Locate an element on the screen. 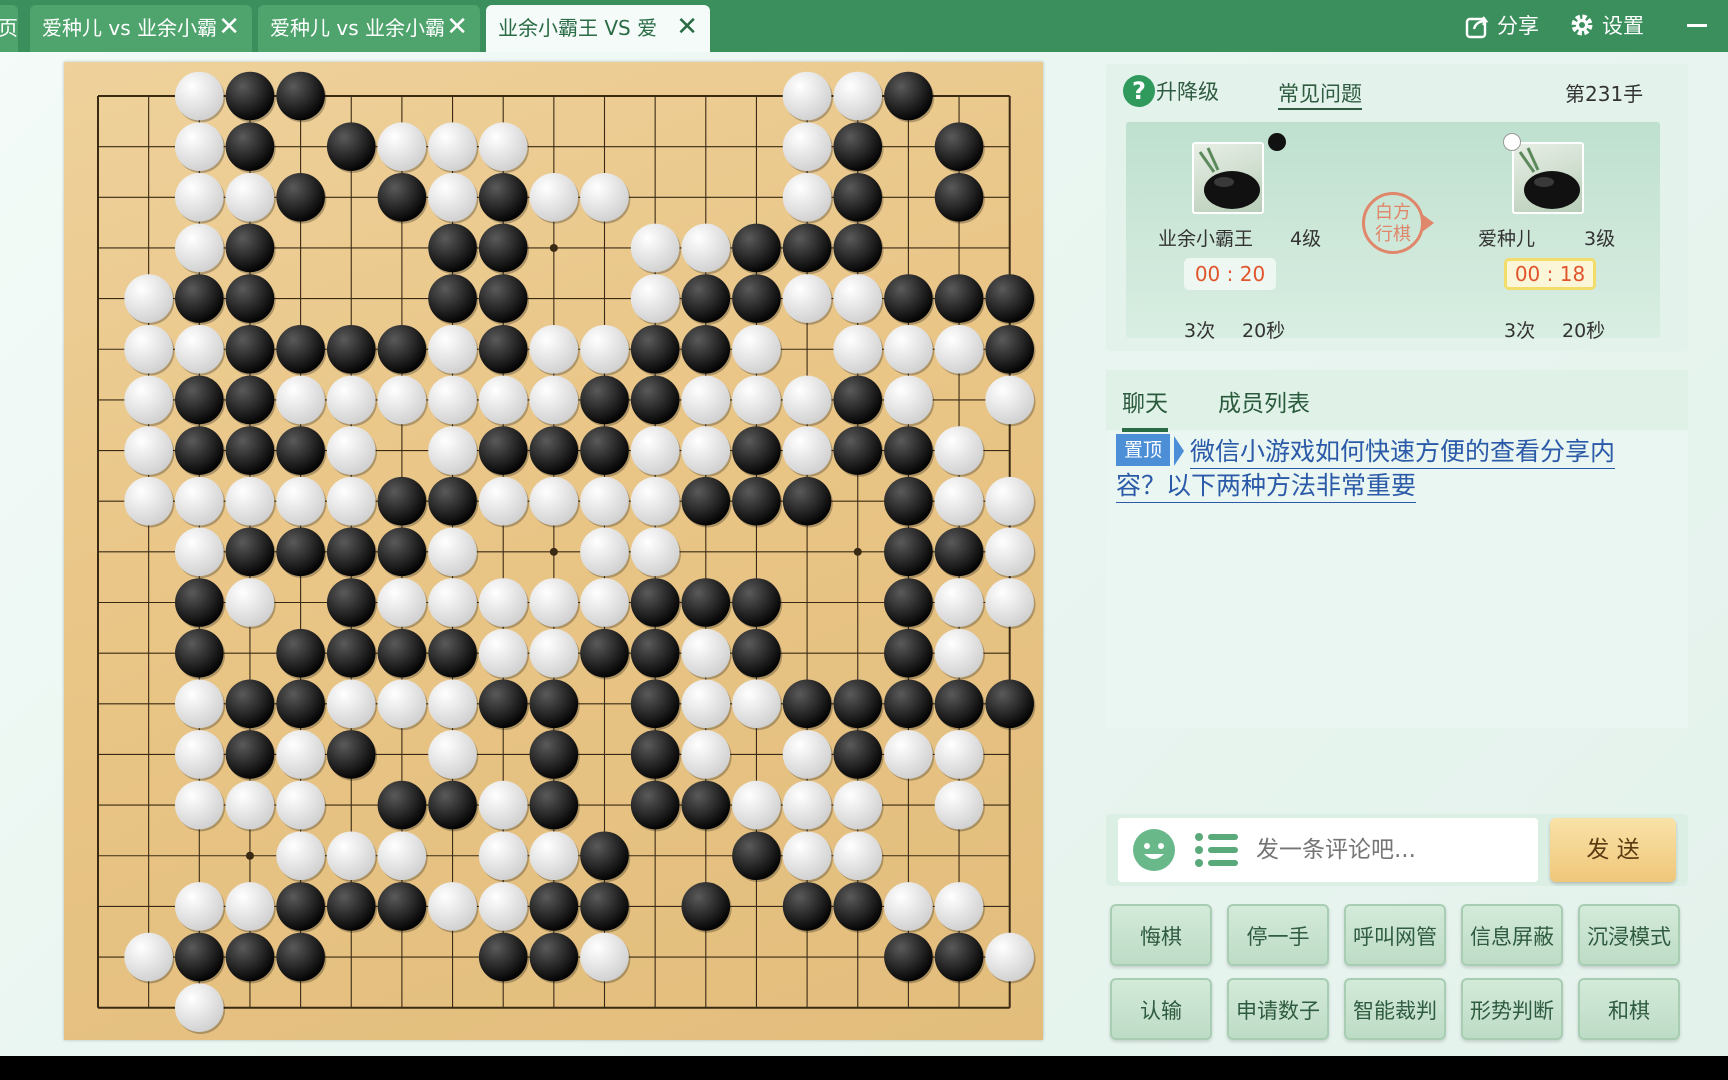 The image size is (1728, 1080). tab-game-1: 爱种儿 vs 业余小霸 ✕ is located at coordinates (141, 28).